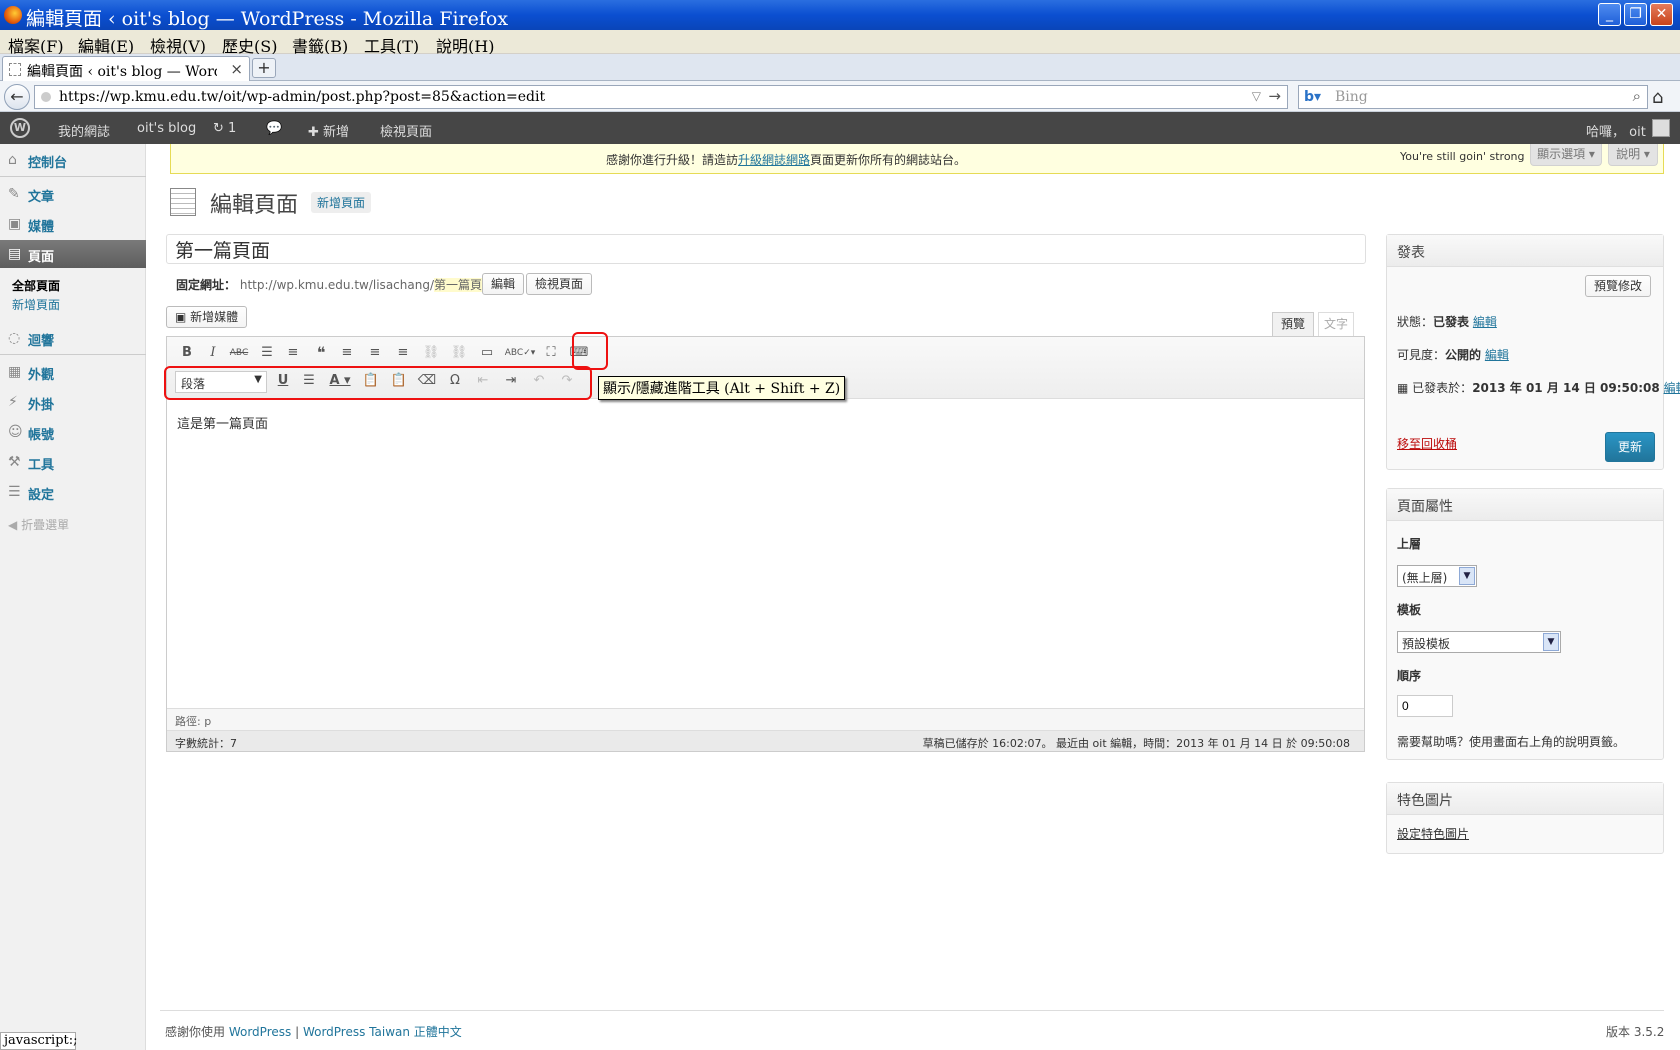 Image resolution: width=1680 pixels, height=1050 pixels. Describe the element at coordinates (73, 492) in the screenshot. I see `sidebar-item-settings: ☰ 設定` at that location.